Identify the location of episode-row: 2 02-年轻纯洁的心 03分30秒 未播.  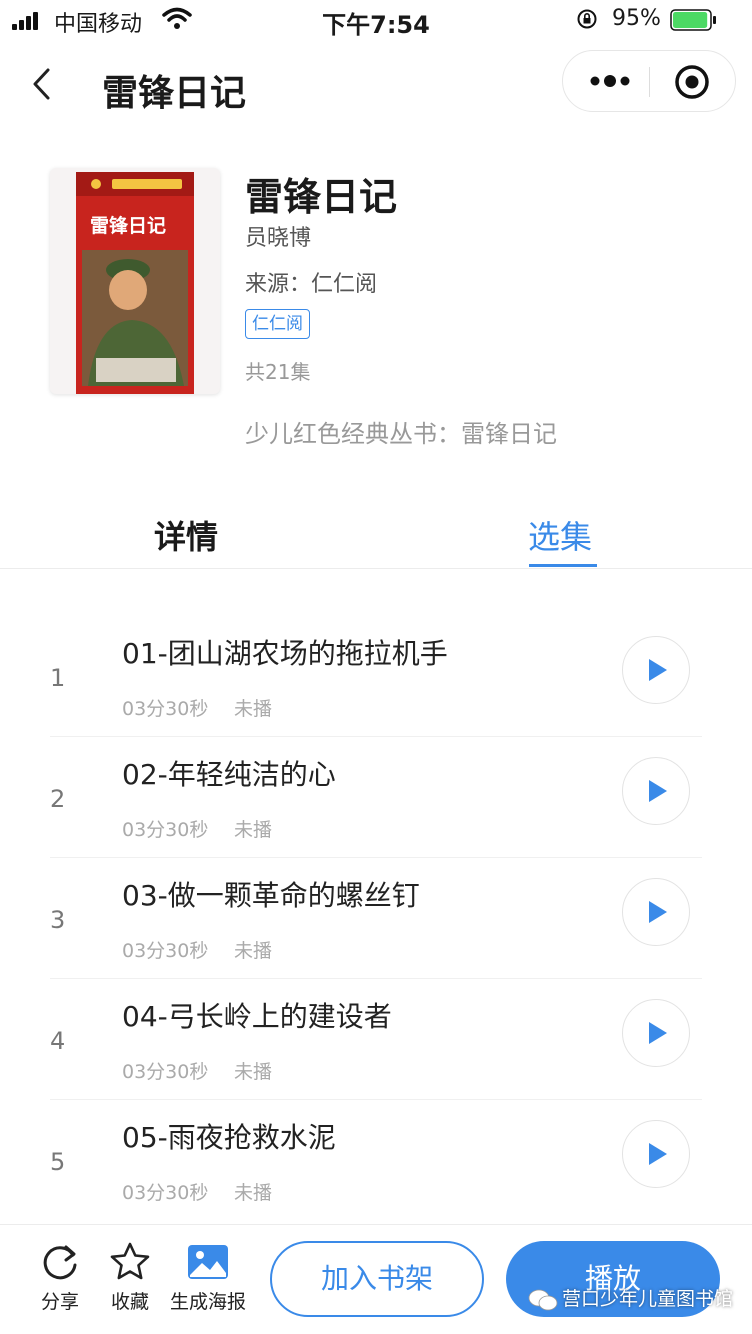
(376, 797).